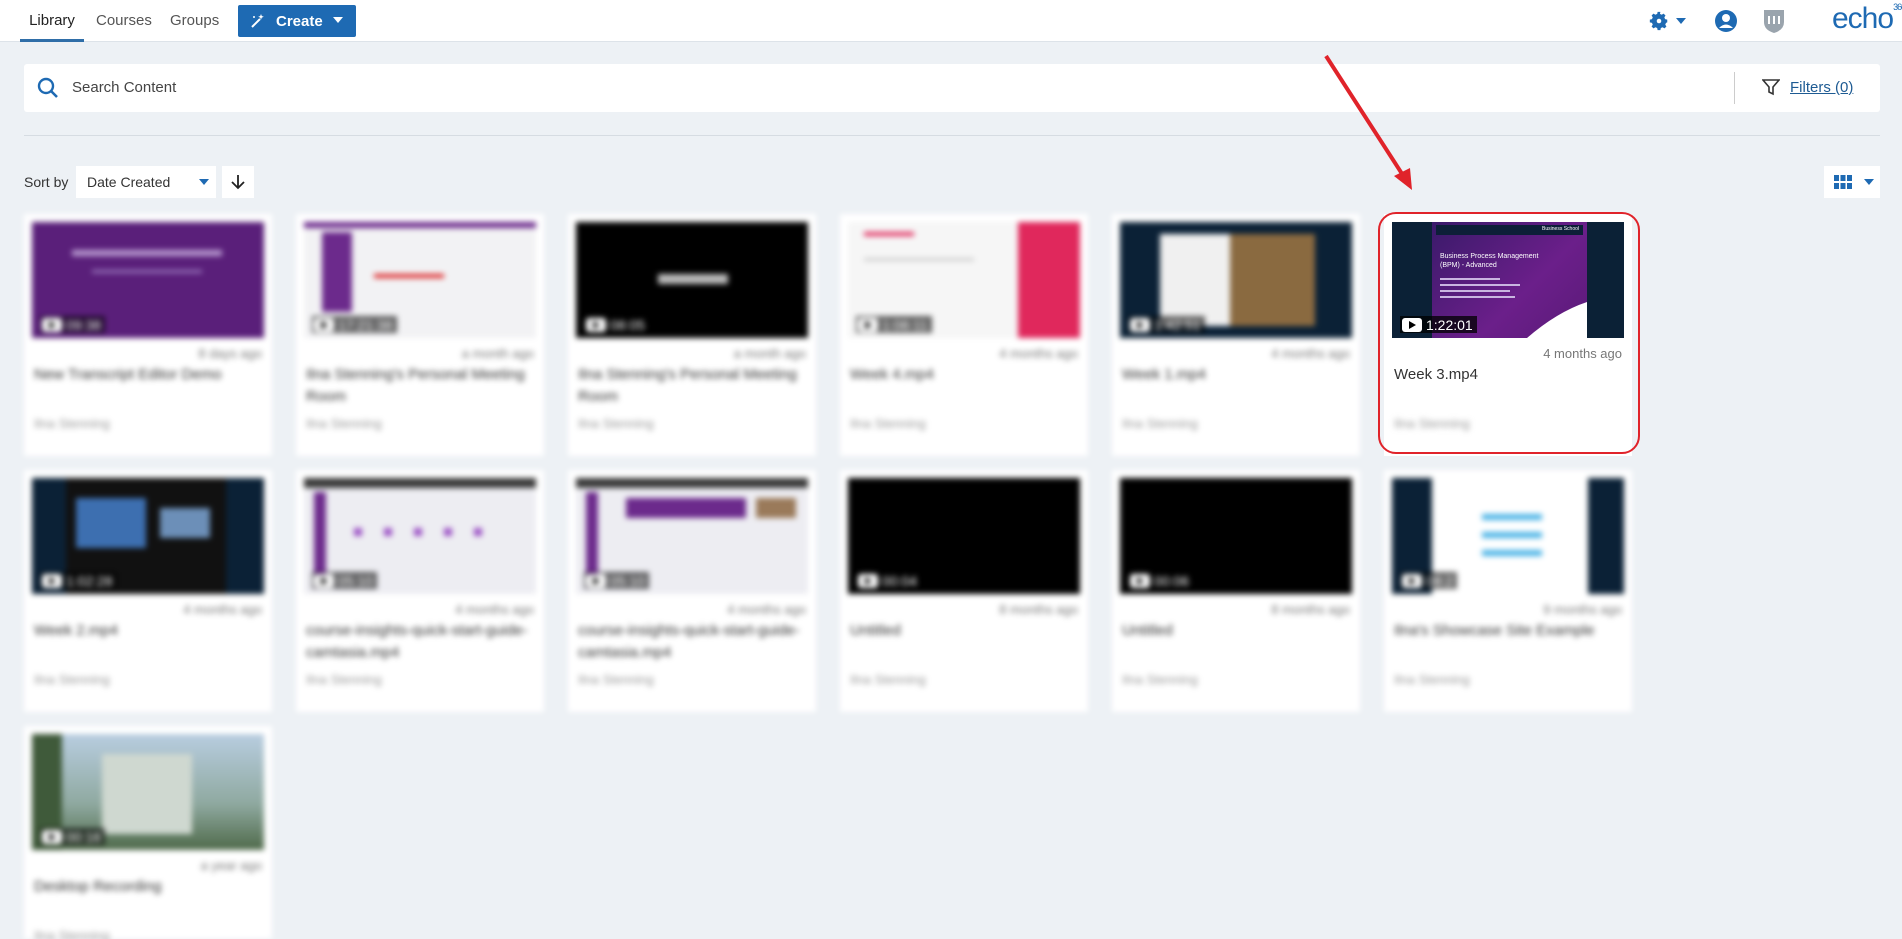 This screenshot has height=939, width=1902. Describe the element at coordinates (889, 580) in the screenshot. I see `duration-badge: 00:04` at that location.